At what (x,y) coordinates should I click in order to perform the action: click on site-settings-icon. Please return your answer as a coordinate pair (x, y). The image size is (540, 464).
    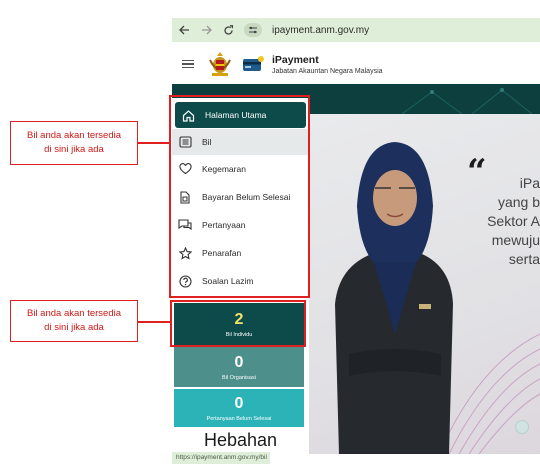
    Looking at the image, I should click on (253, 30).